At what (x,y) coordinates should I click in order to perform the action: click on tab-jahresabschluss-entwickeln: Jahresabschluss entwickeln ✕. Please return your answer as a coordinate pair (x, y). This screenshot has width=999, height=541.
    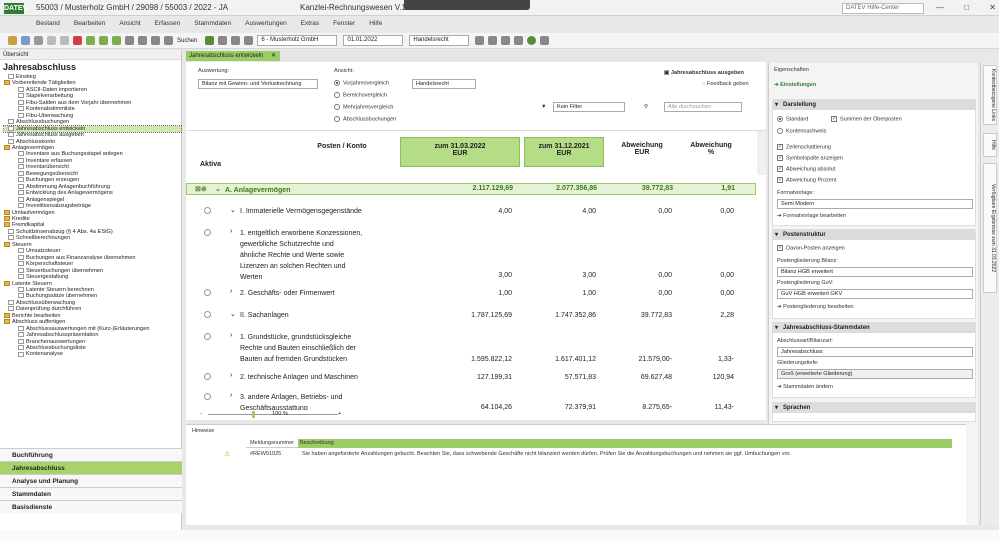
    Looking at the image, I should click on (233, 56).